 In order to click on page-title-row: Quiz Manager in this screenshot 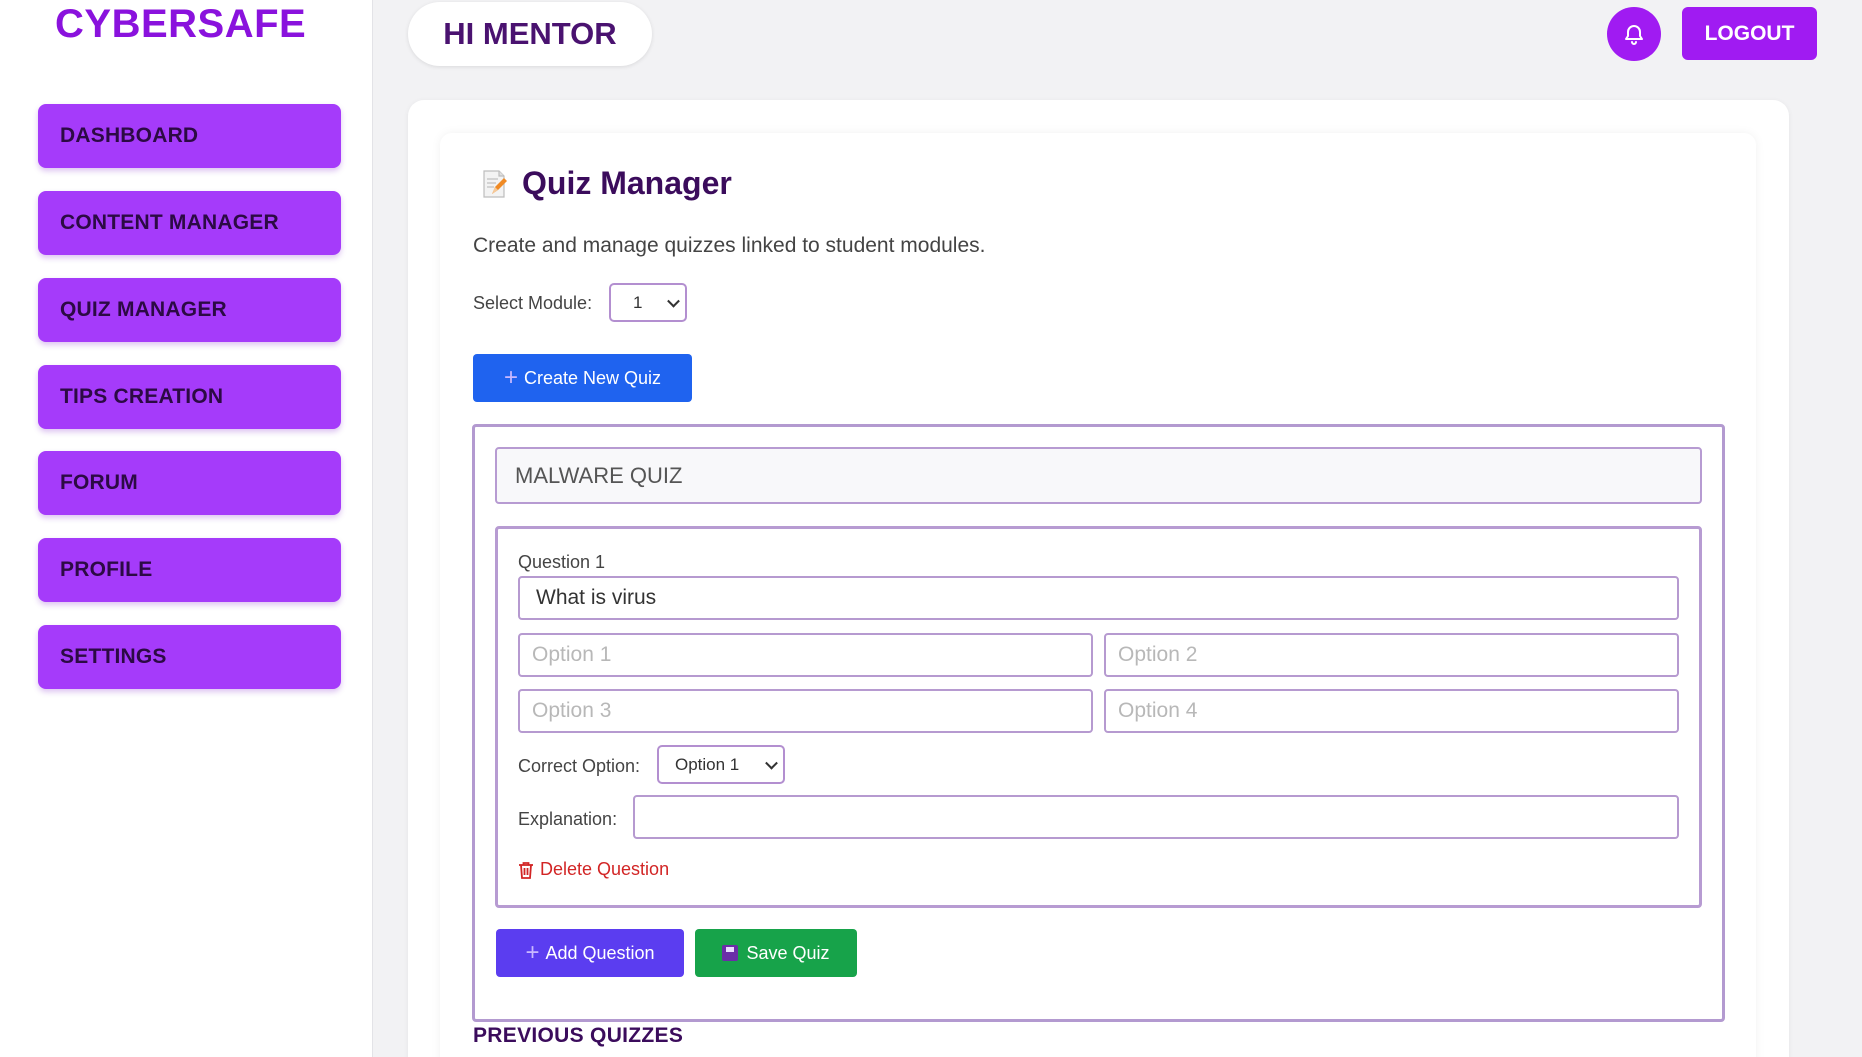, I will do `click(605, 183)`.